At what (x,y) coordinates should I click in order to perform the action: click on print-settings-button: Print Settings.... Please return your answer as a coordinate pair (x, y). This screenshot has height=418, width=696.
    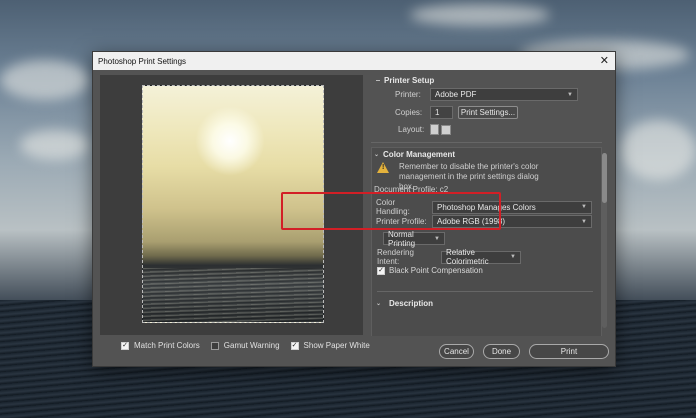
    Looking at the image, I should click on (488, 112).